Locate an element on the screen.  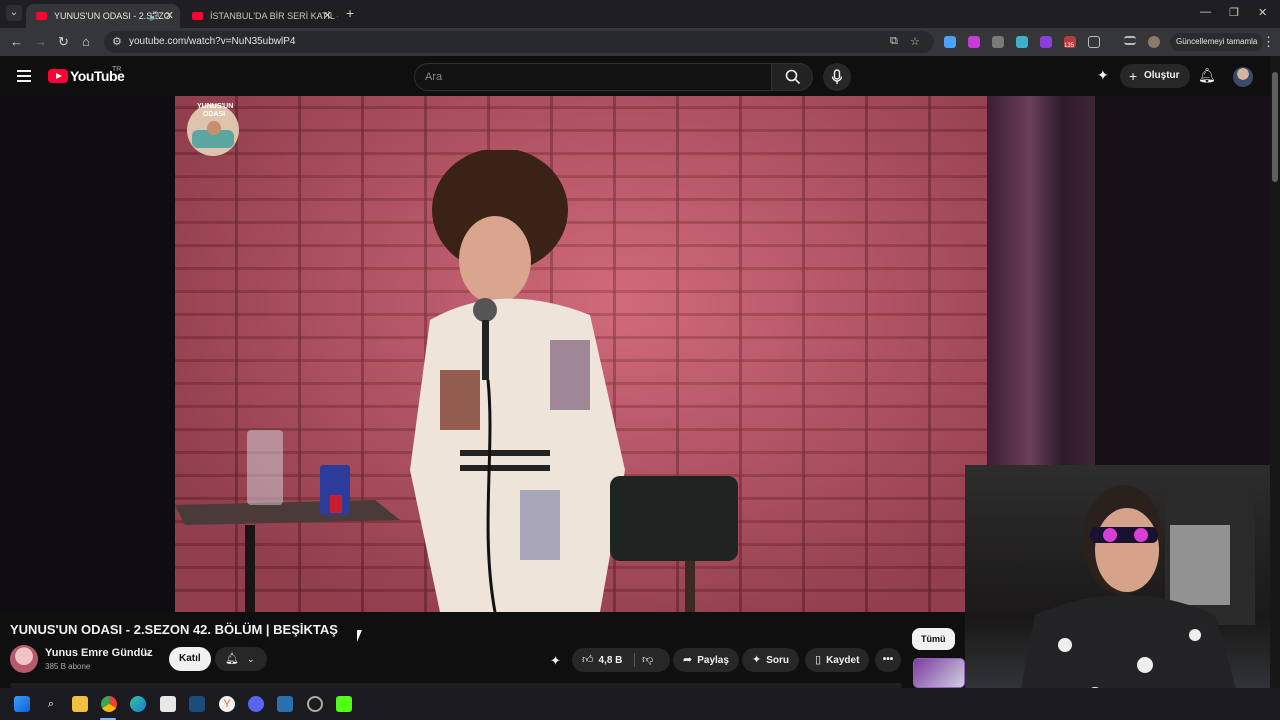
update-button: Güncellemeyi tamamla is located at coordinates (1217, 42).